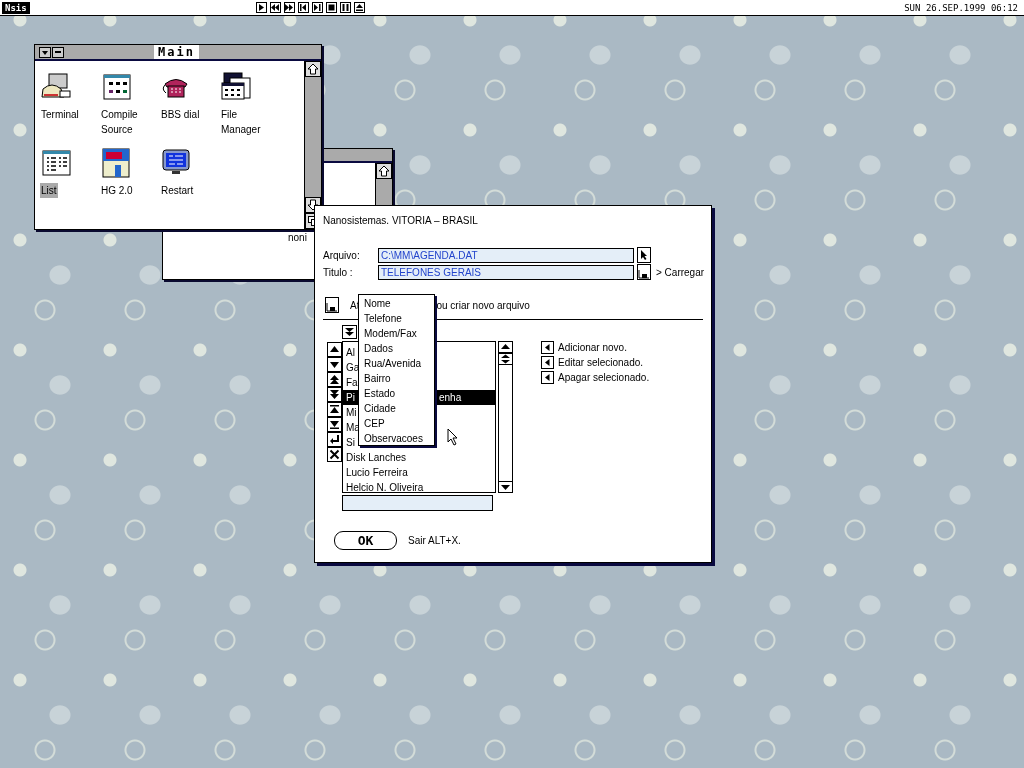 This screenshot has width=1024, height=768. Describe the element at coordinates (342, 255) in the screenshot. I see `field-label: Arquivo:` at that location.